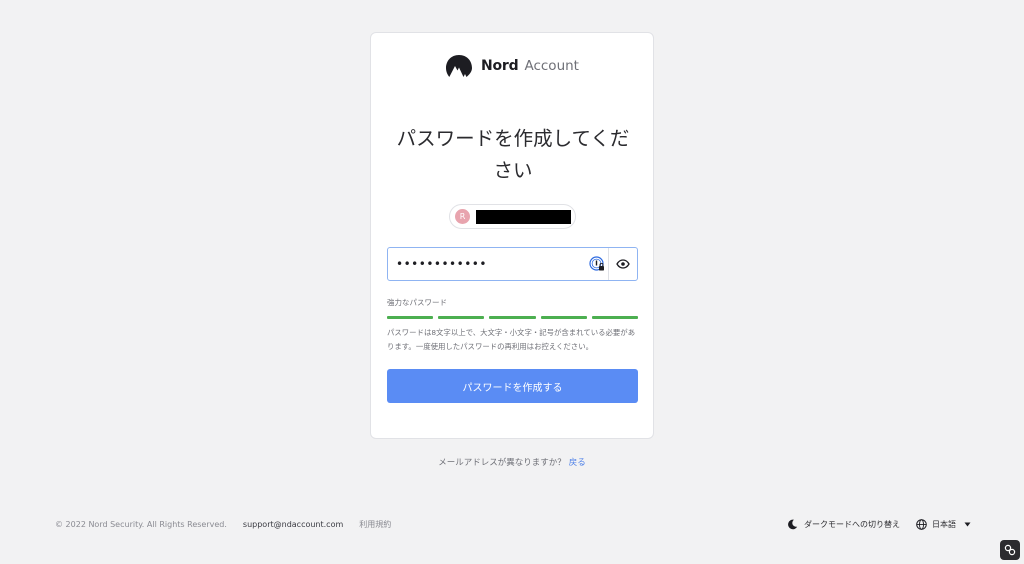 This screenshot has width=1024, height=564. Describe the element at coordinates (375, 524) in the screenshot. I see `terms-link: 利用規約` at that location.